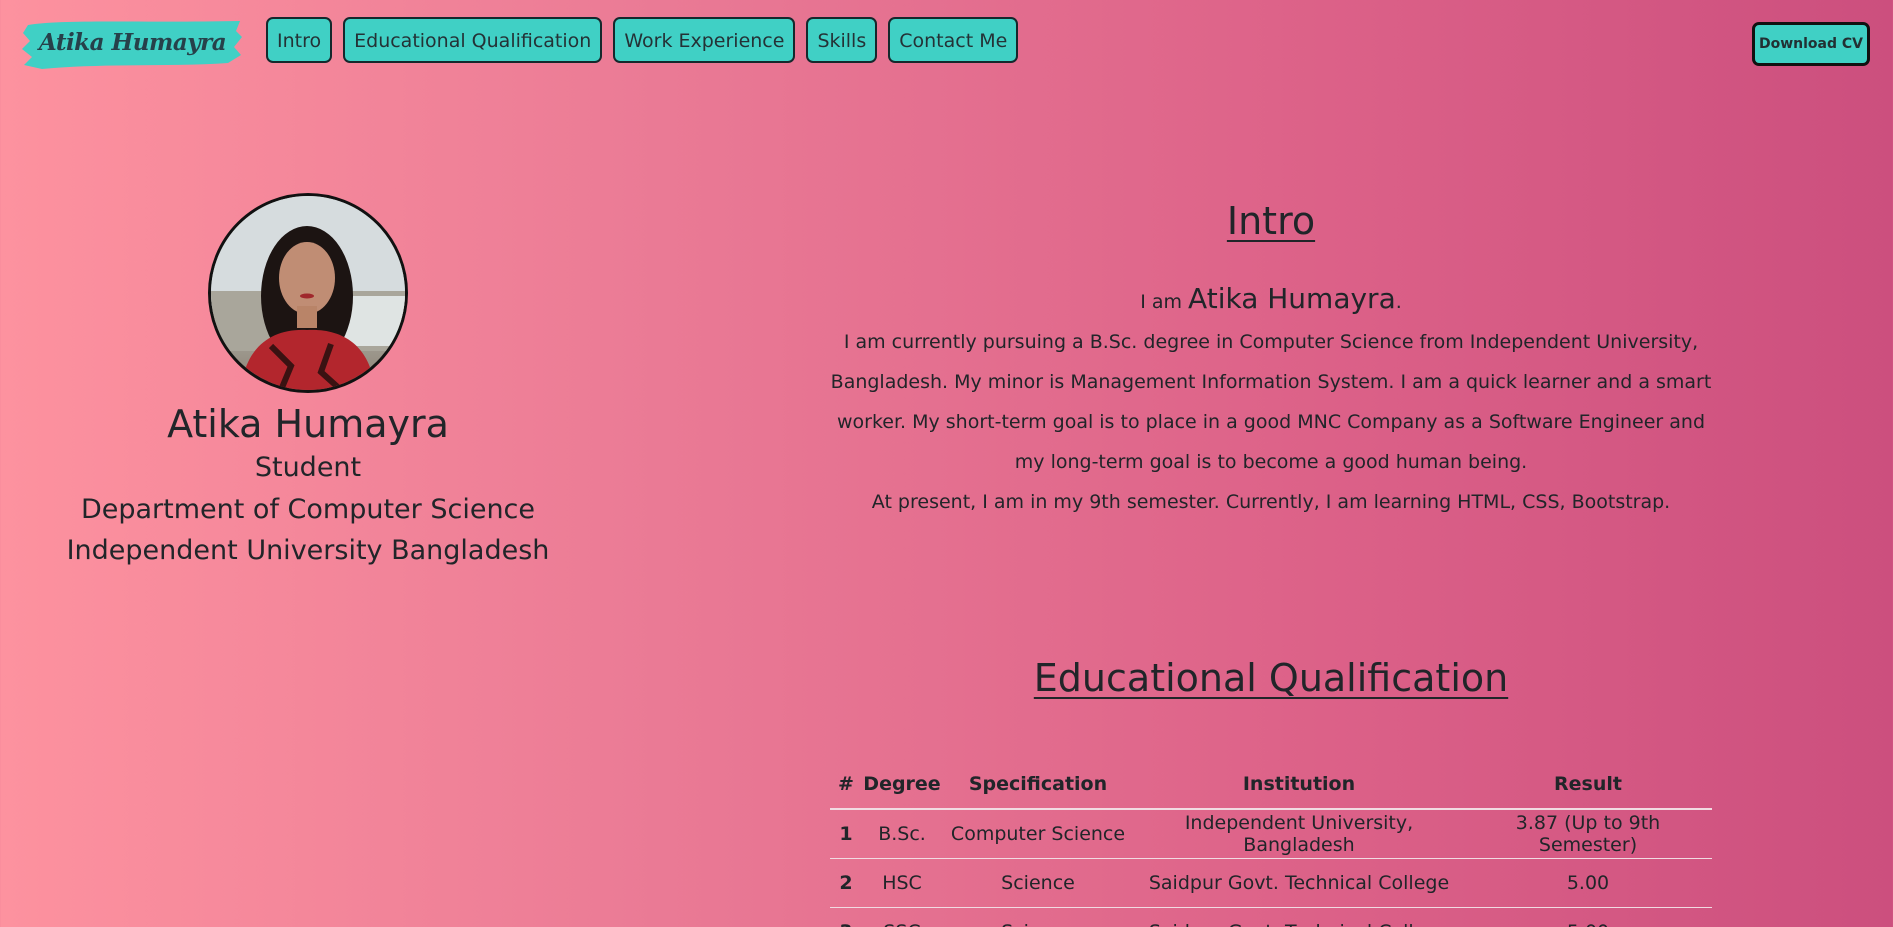  I want to click on profile-university: Independent University Bangladesh, so click(308, 550).